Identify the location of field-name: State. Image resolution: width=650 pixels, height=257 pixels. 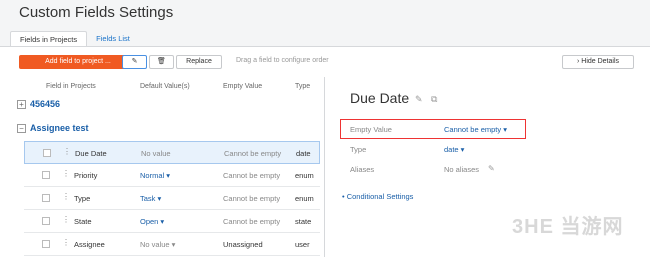
(83, 221).